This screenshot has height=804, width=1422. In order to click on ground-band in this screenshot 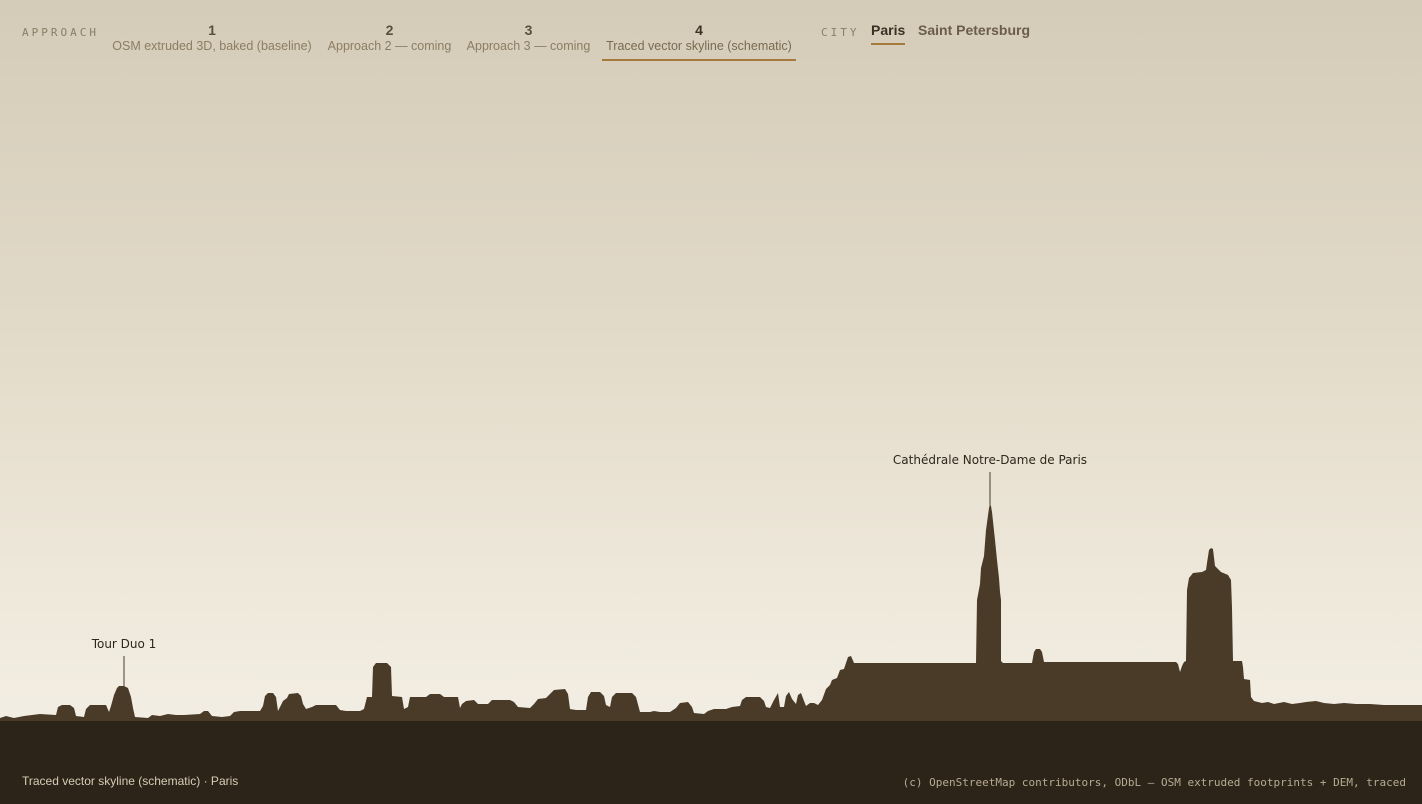, I will do `click(711, 762)`.